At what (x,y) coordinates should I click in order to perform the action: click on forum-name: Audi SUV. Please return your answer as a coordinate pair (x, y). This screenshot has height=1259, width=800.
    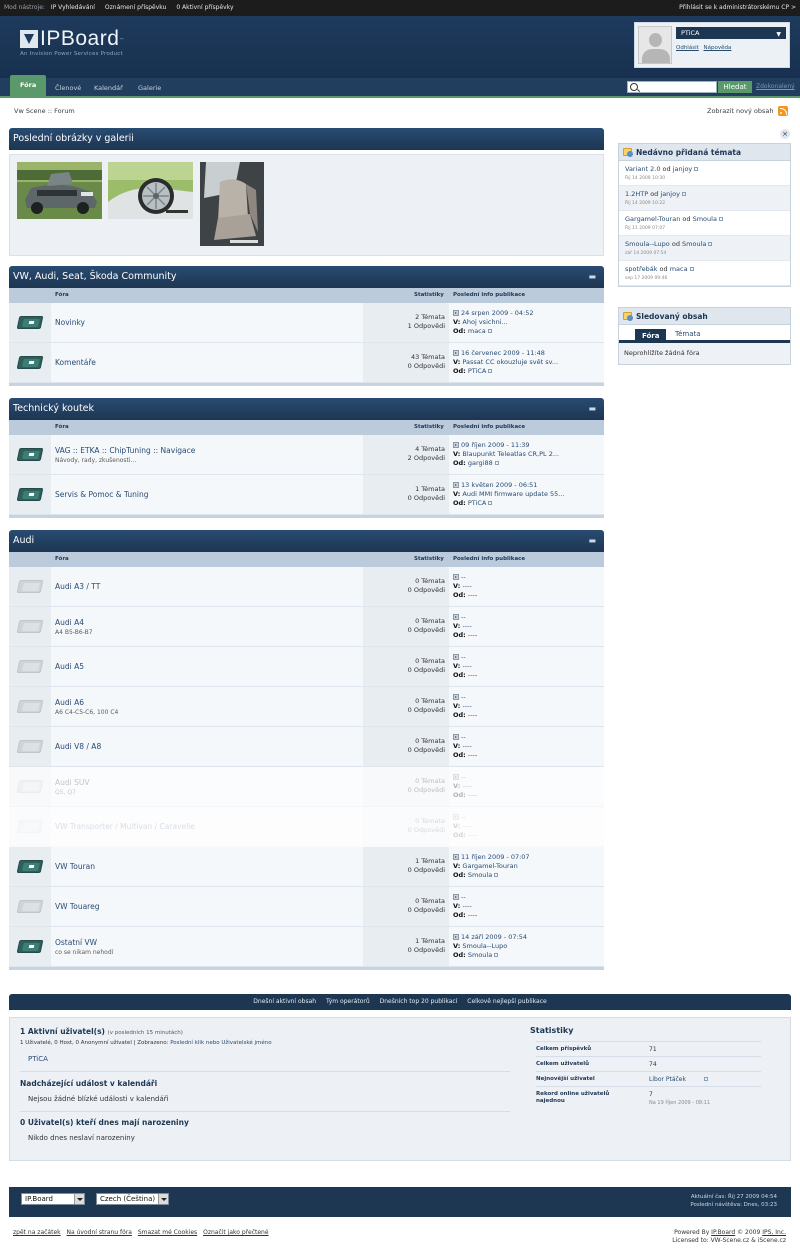
    Looking at the image, I should click on (72, 782).